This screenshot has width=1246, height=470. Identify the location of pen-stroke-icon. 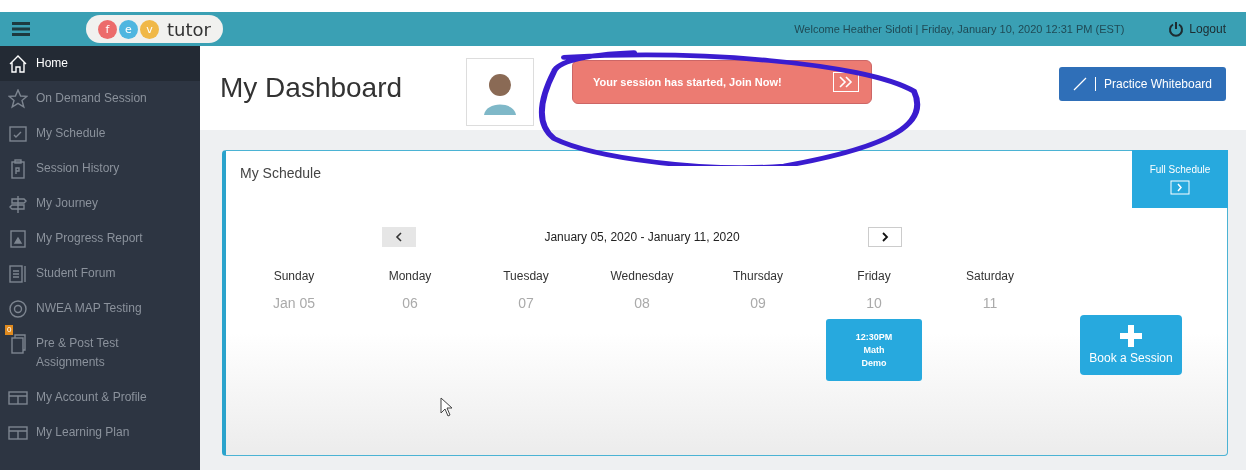
(1079, 84).